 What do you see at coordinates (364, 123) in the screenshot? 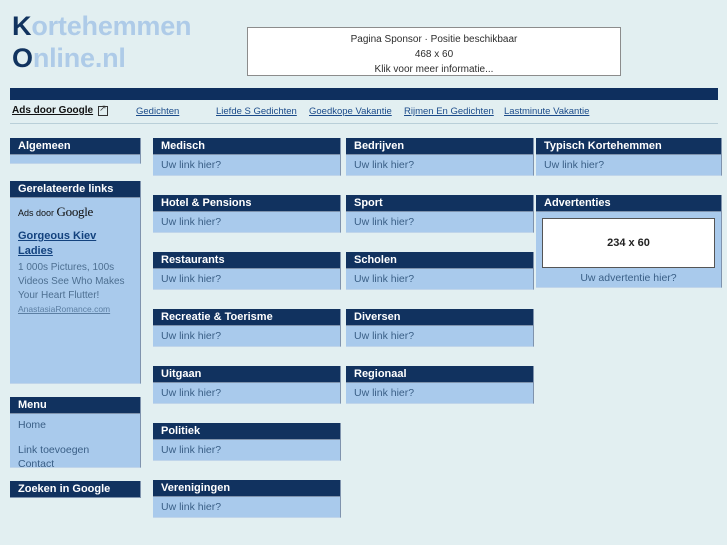
I see `ads-strip-divider` at bounding box center [364, 123].